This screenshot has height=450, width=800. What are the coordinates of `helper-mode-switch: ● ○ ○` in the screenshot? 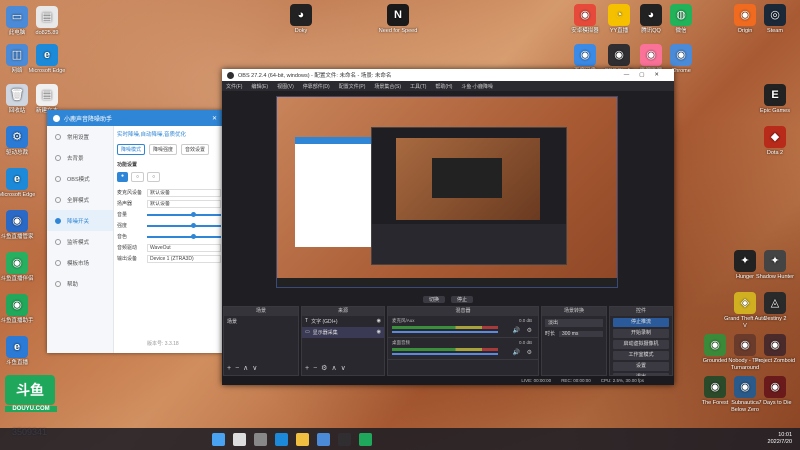 It's located at (169, 177).